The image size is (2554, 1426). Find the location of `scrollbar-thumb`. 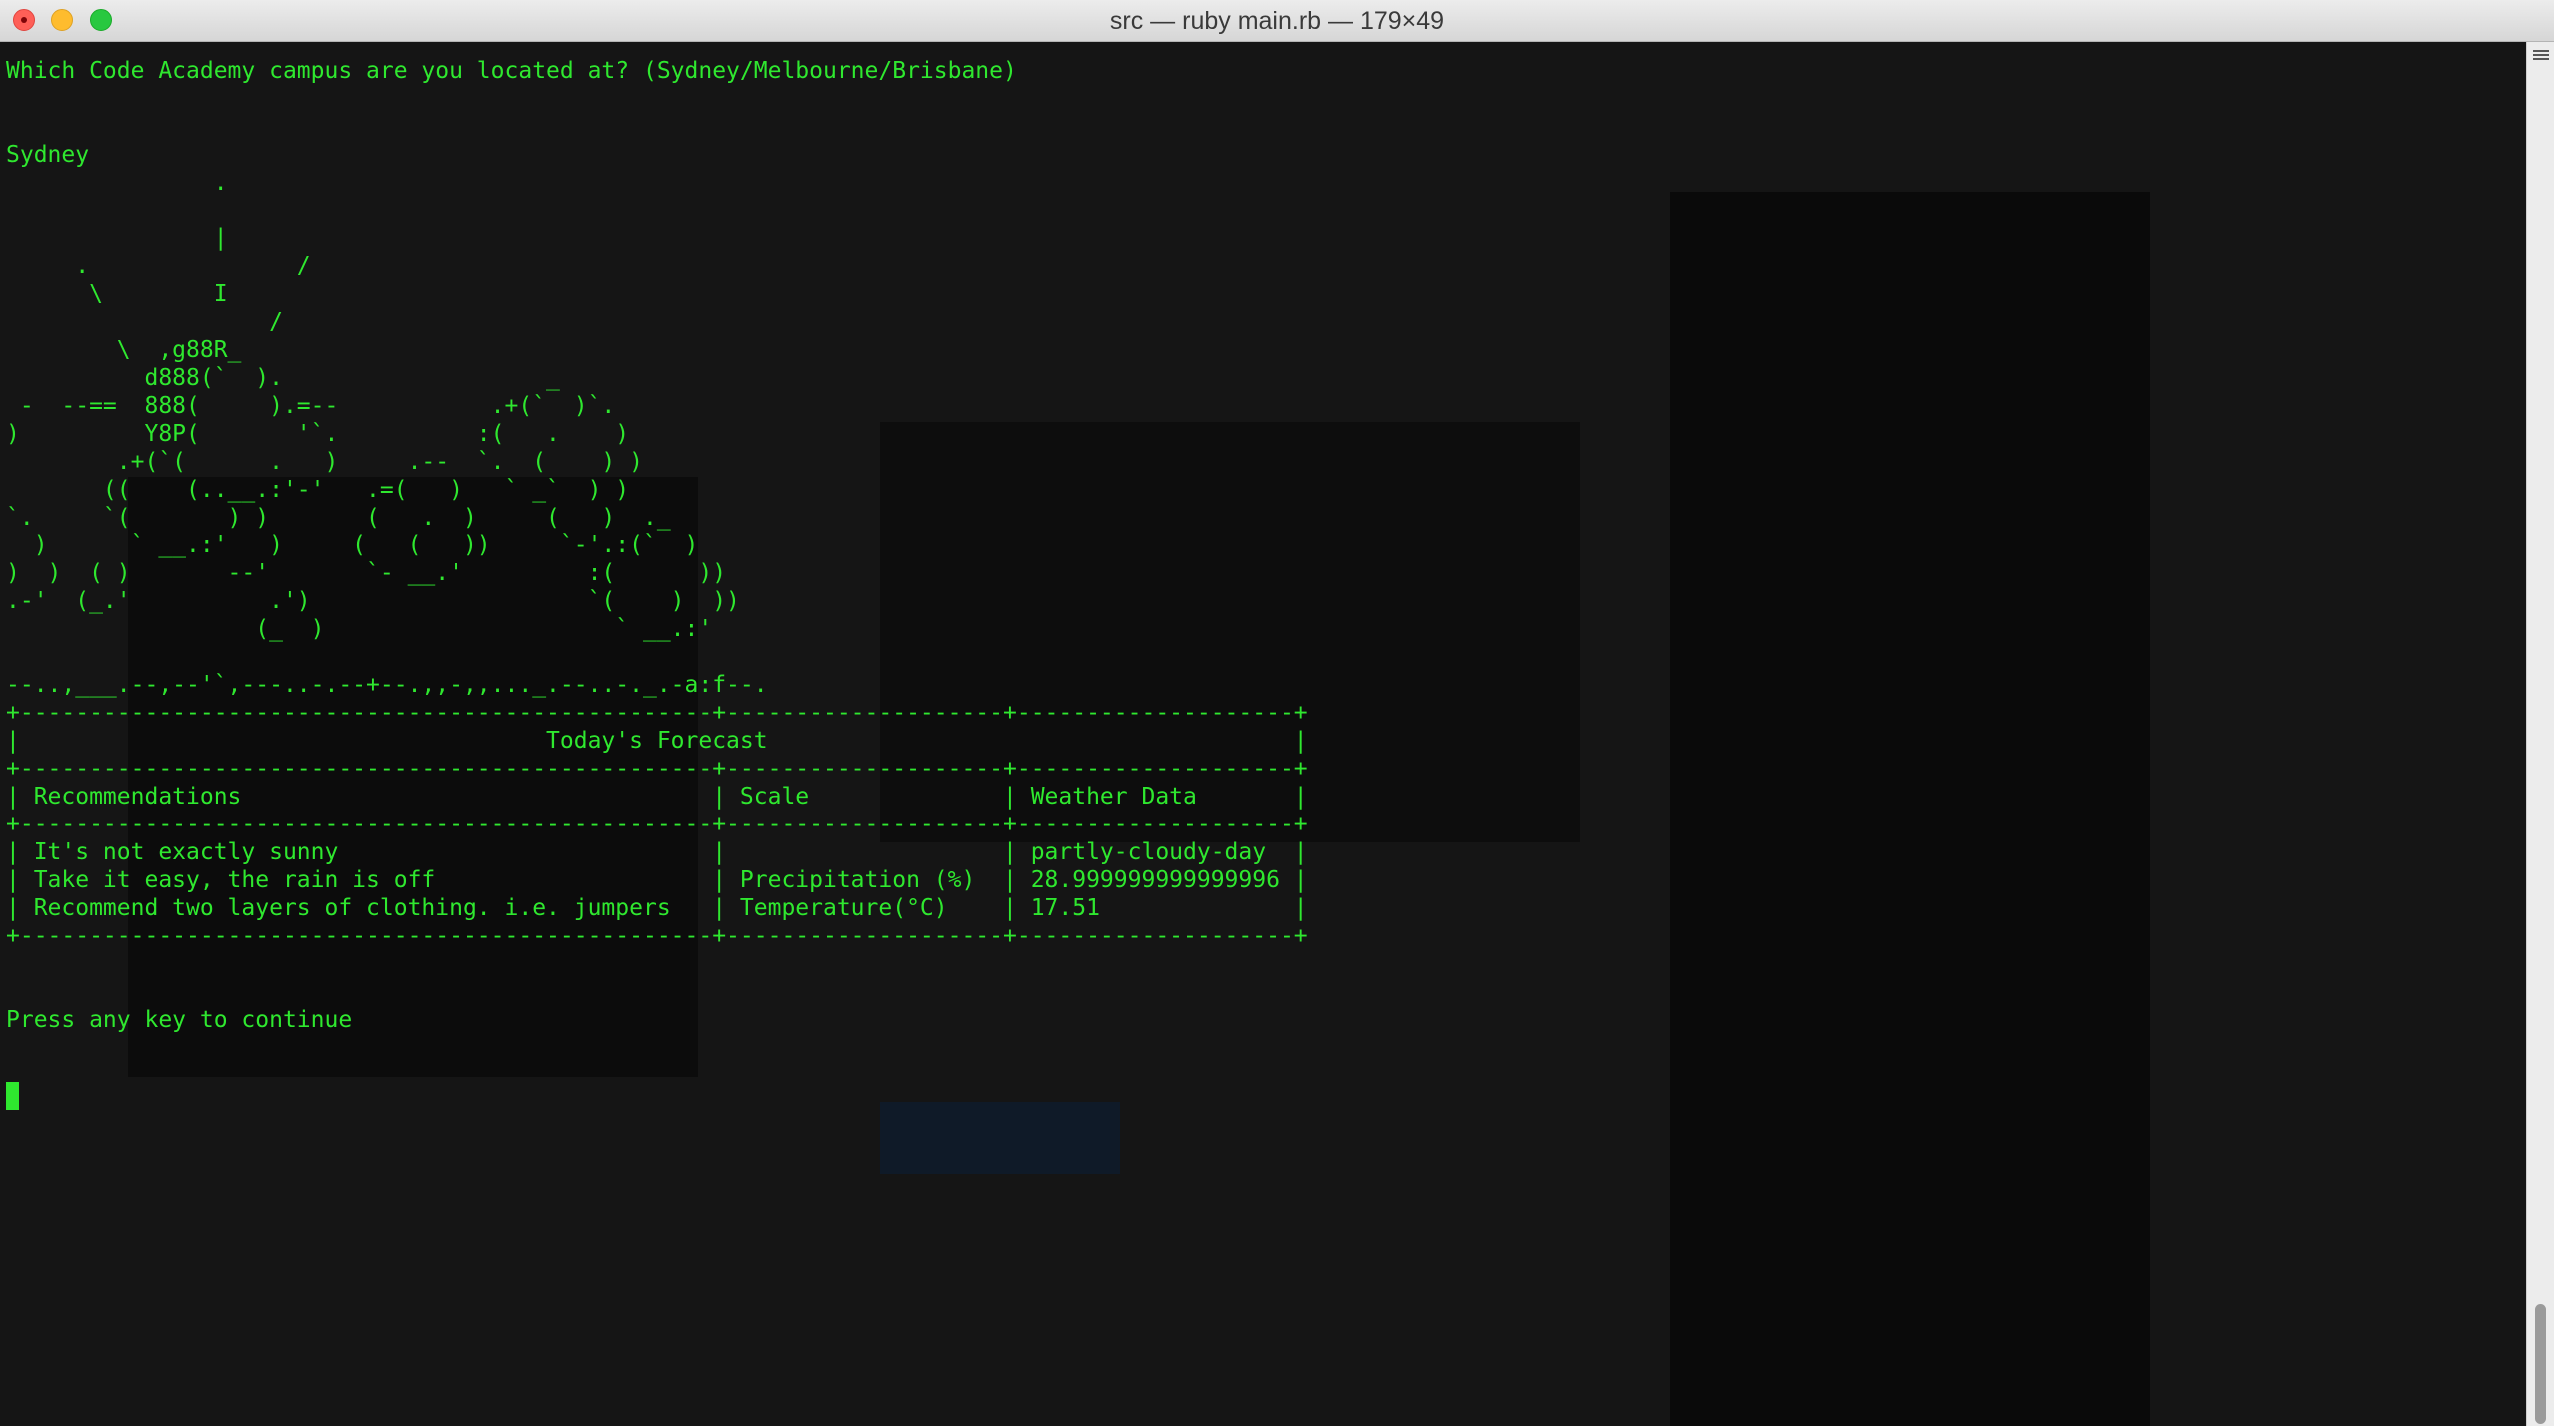

scrollbar-thumb is located at coordinates (2540, 1364).